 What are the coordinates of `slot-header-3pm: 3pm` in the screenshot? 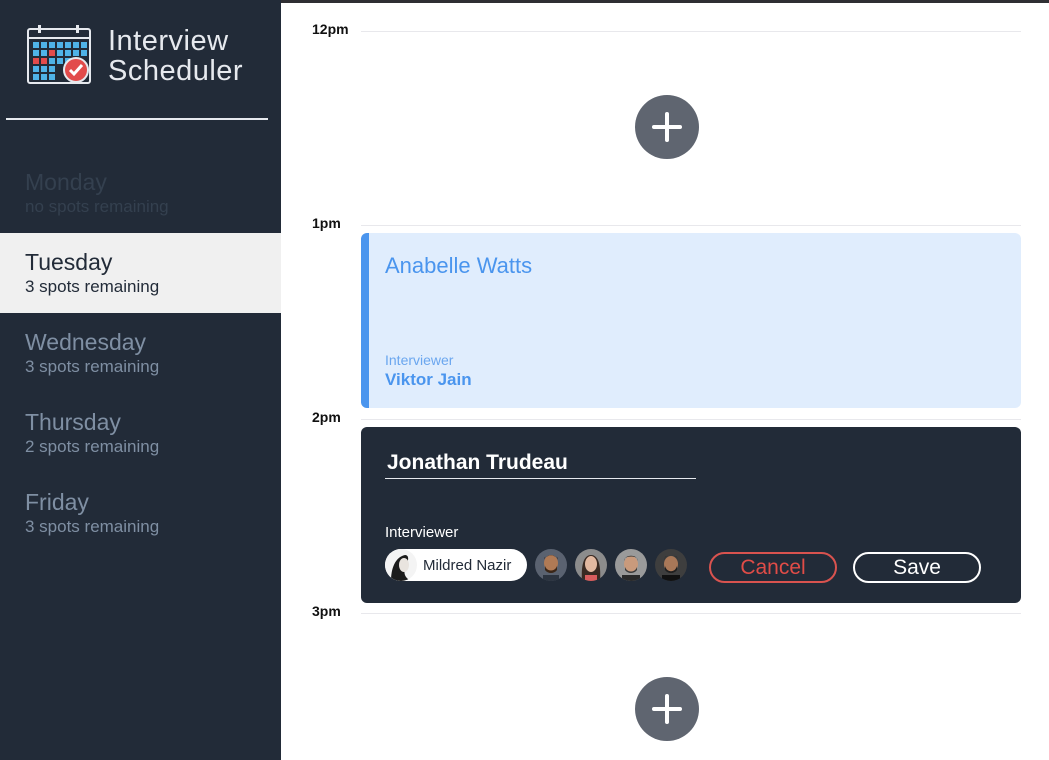 It's located at (651, 613).